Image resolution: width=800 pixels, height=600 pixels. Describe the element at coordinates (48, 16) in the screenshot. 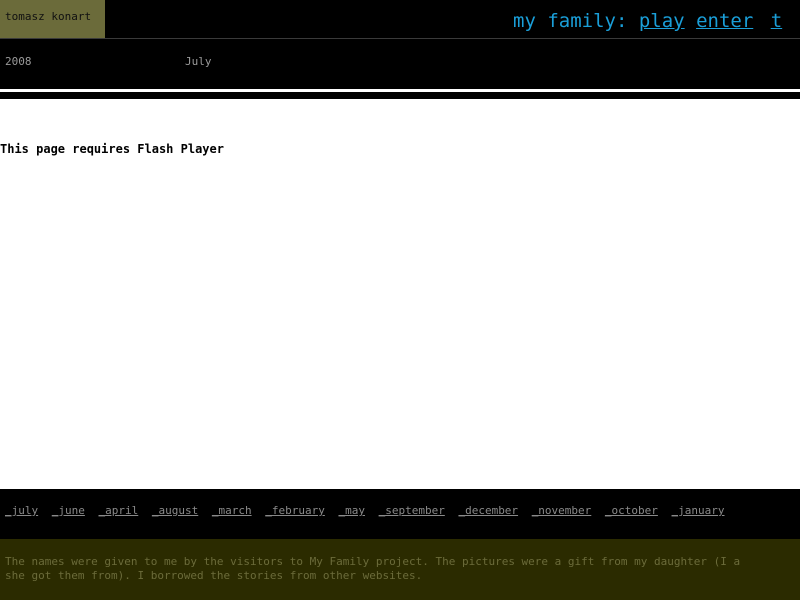

I see `author-name: tomasz konart` at that location.